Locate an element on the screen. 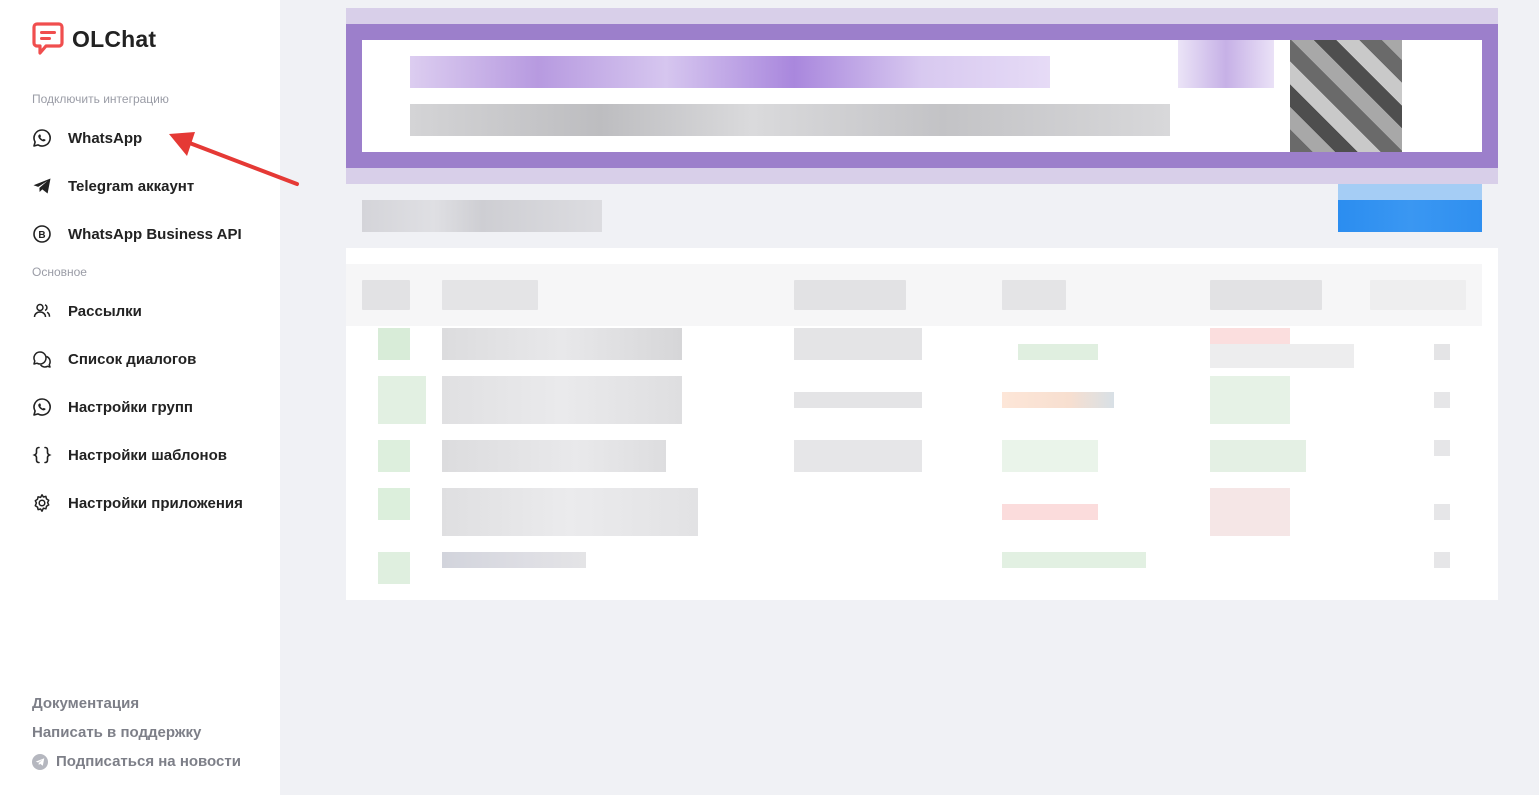 This screenshot has width=1539, height=795. docs-link: Документация is located at coordinates (85, 703).